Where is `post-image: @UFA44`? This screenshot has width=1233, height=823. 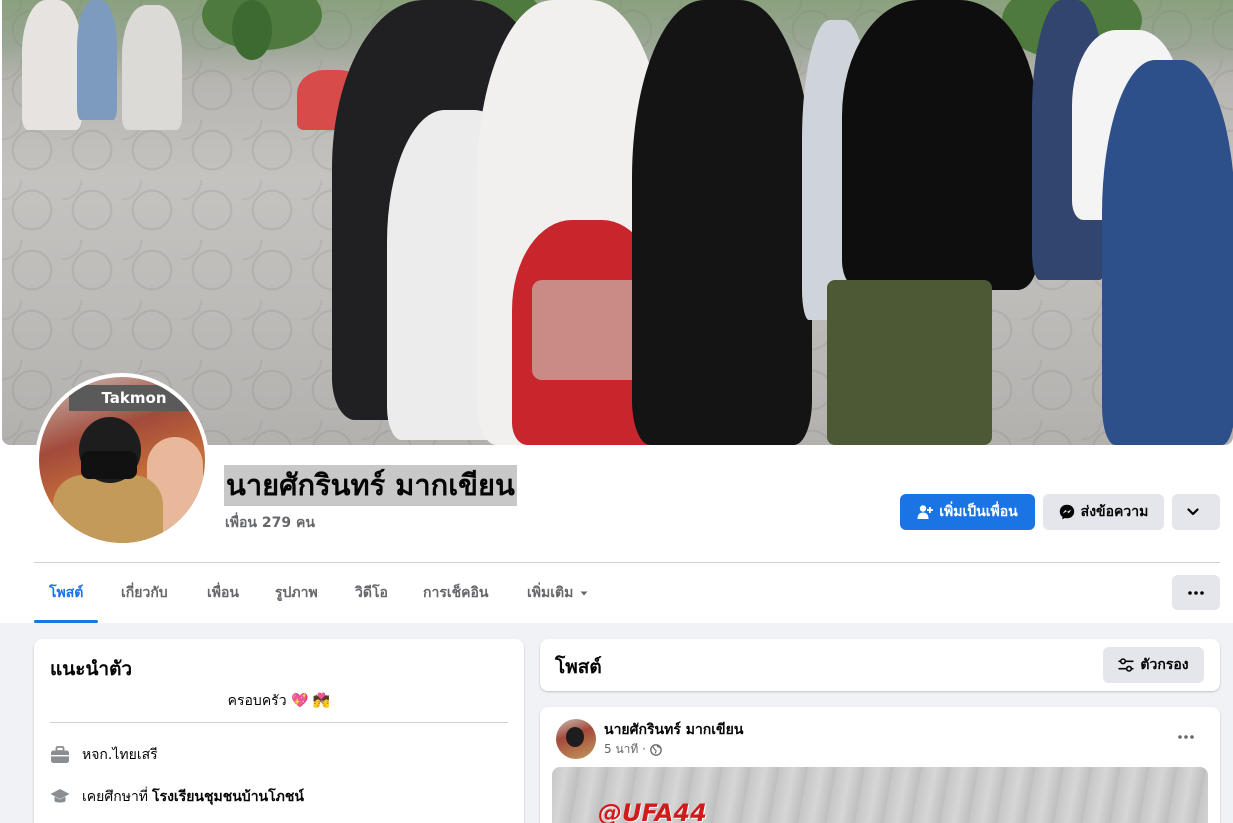 post-image: @UFA44 is located at coordinates (880, 795).